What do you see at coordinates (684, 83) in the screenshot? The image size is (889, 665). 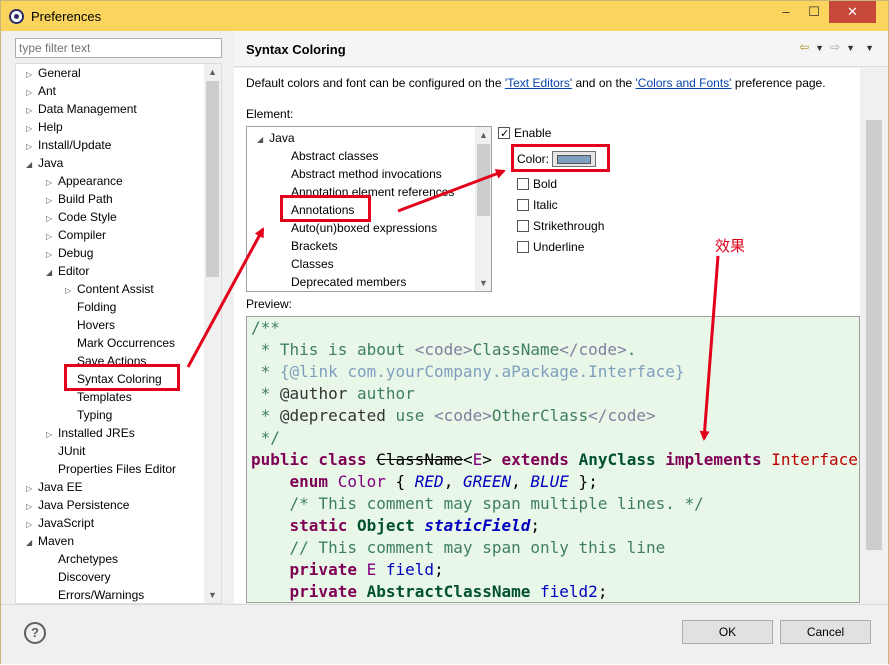 I see `colors-fonts-link: 'Colors and Fonts'` at bounding box center [684, 83].